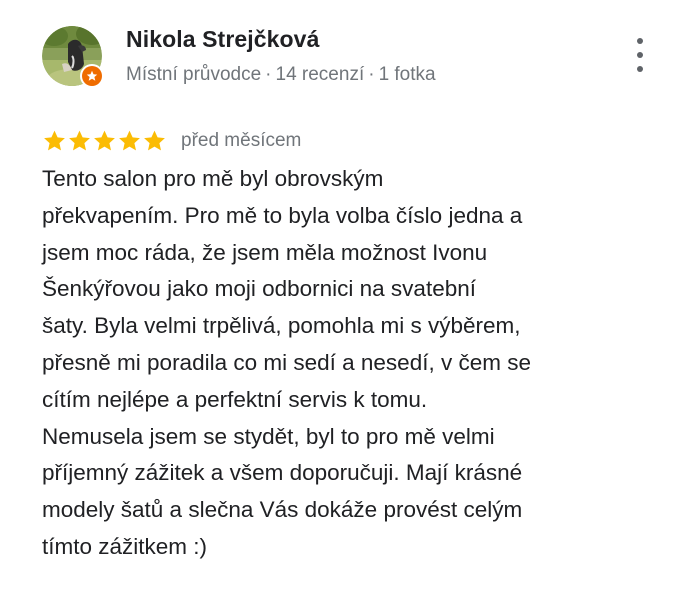 The width and height of the screenshot is (700, 598). Describe the element at coordinates (407, 74) in the screenshot. I see `reviewer-photo-count: 1 fotka` at that location.